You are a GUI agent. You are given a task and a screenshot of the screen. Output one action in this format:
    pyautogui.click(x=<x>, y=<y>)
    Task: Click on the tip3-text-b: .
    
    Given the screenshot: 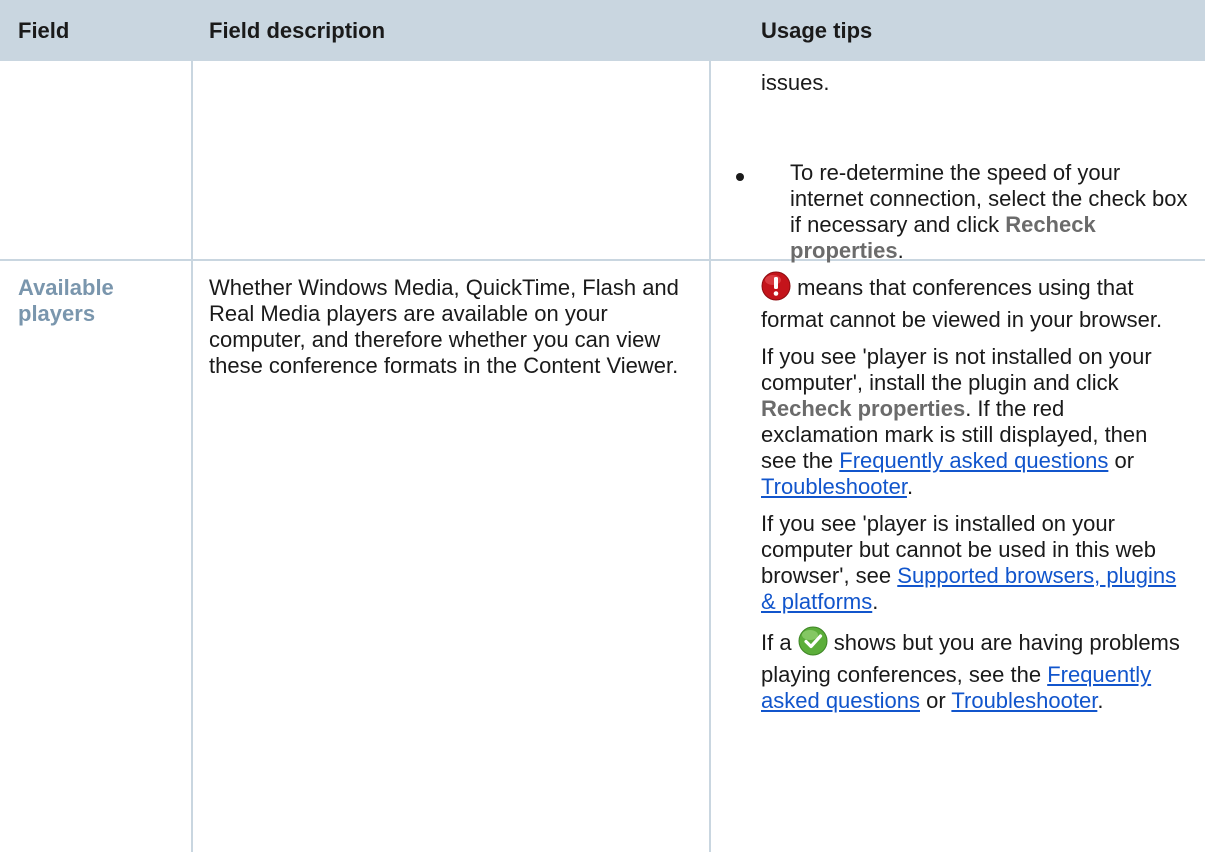 What is the action you would take?
    pyautogui.click(x=875, y=601)
    